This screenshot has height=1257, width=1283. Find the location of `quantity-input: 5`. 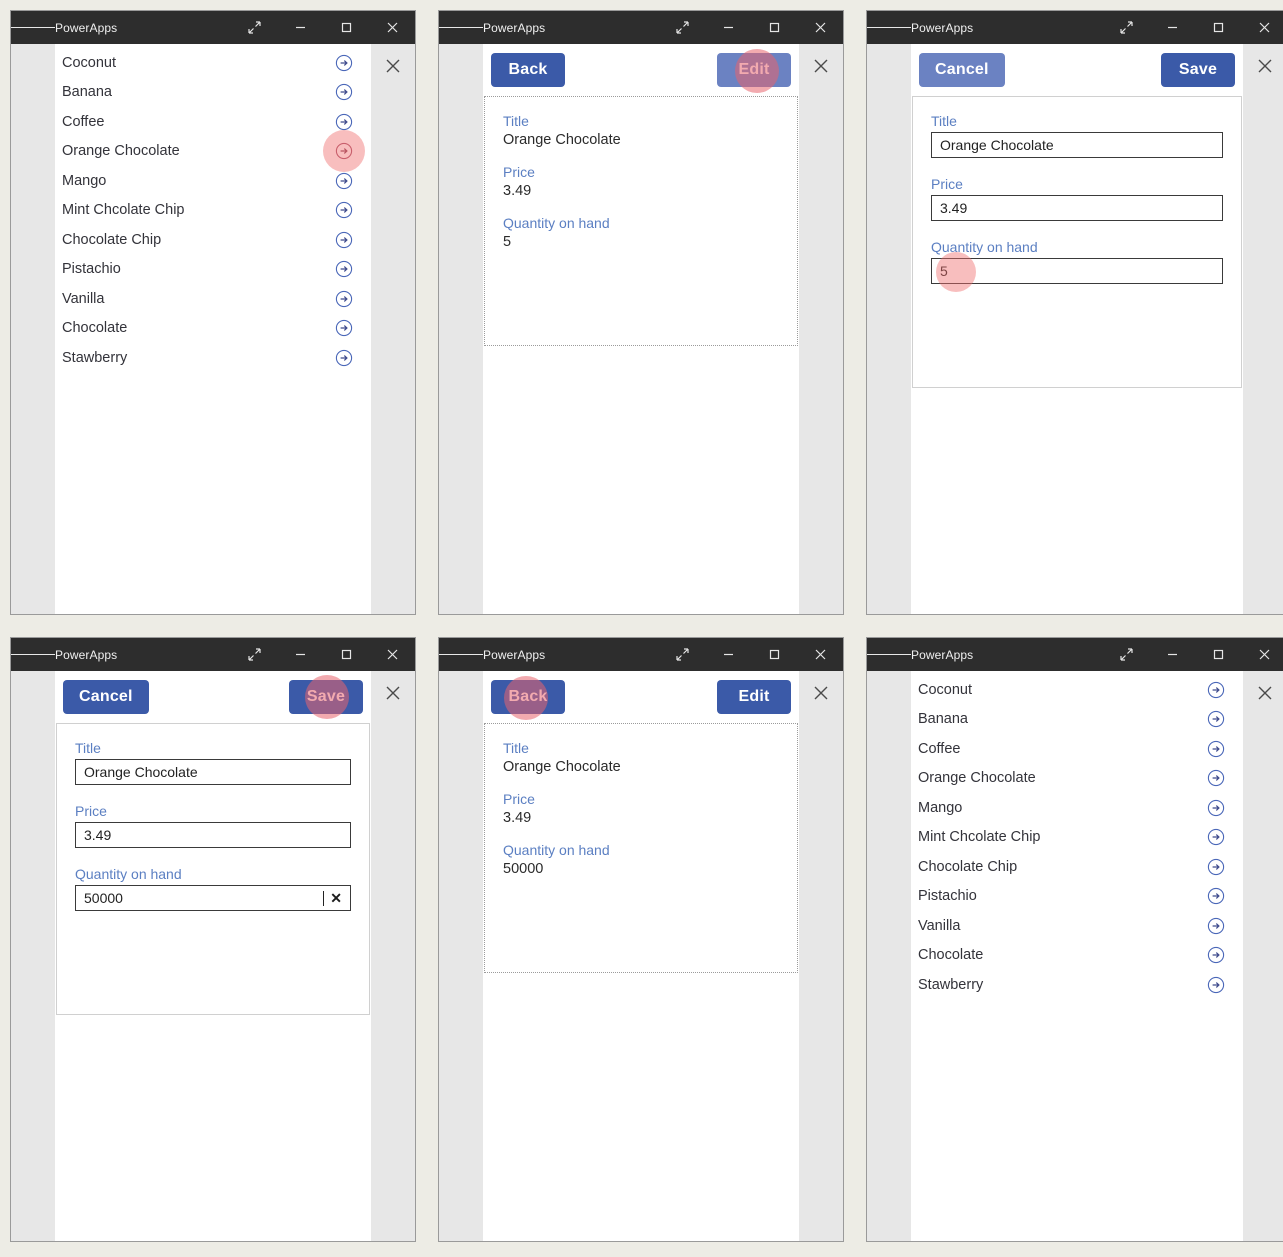

quantity-input: 5 is located at coordinates (1077, 271).